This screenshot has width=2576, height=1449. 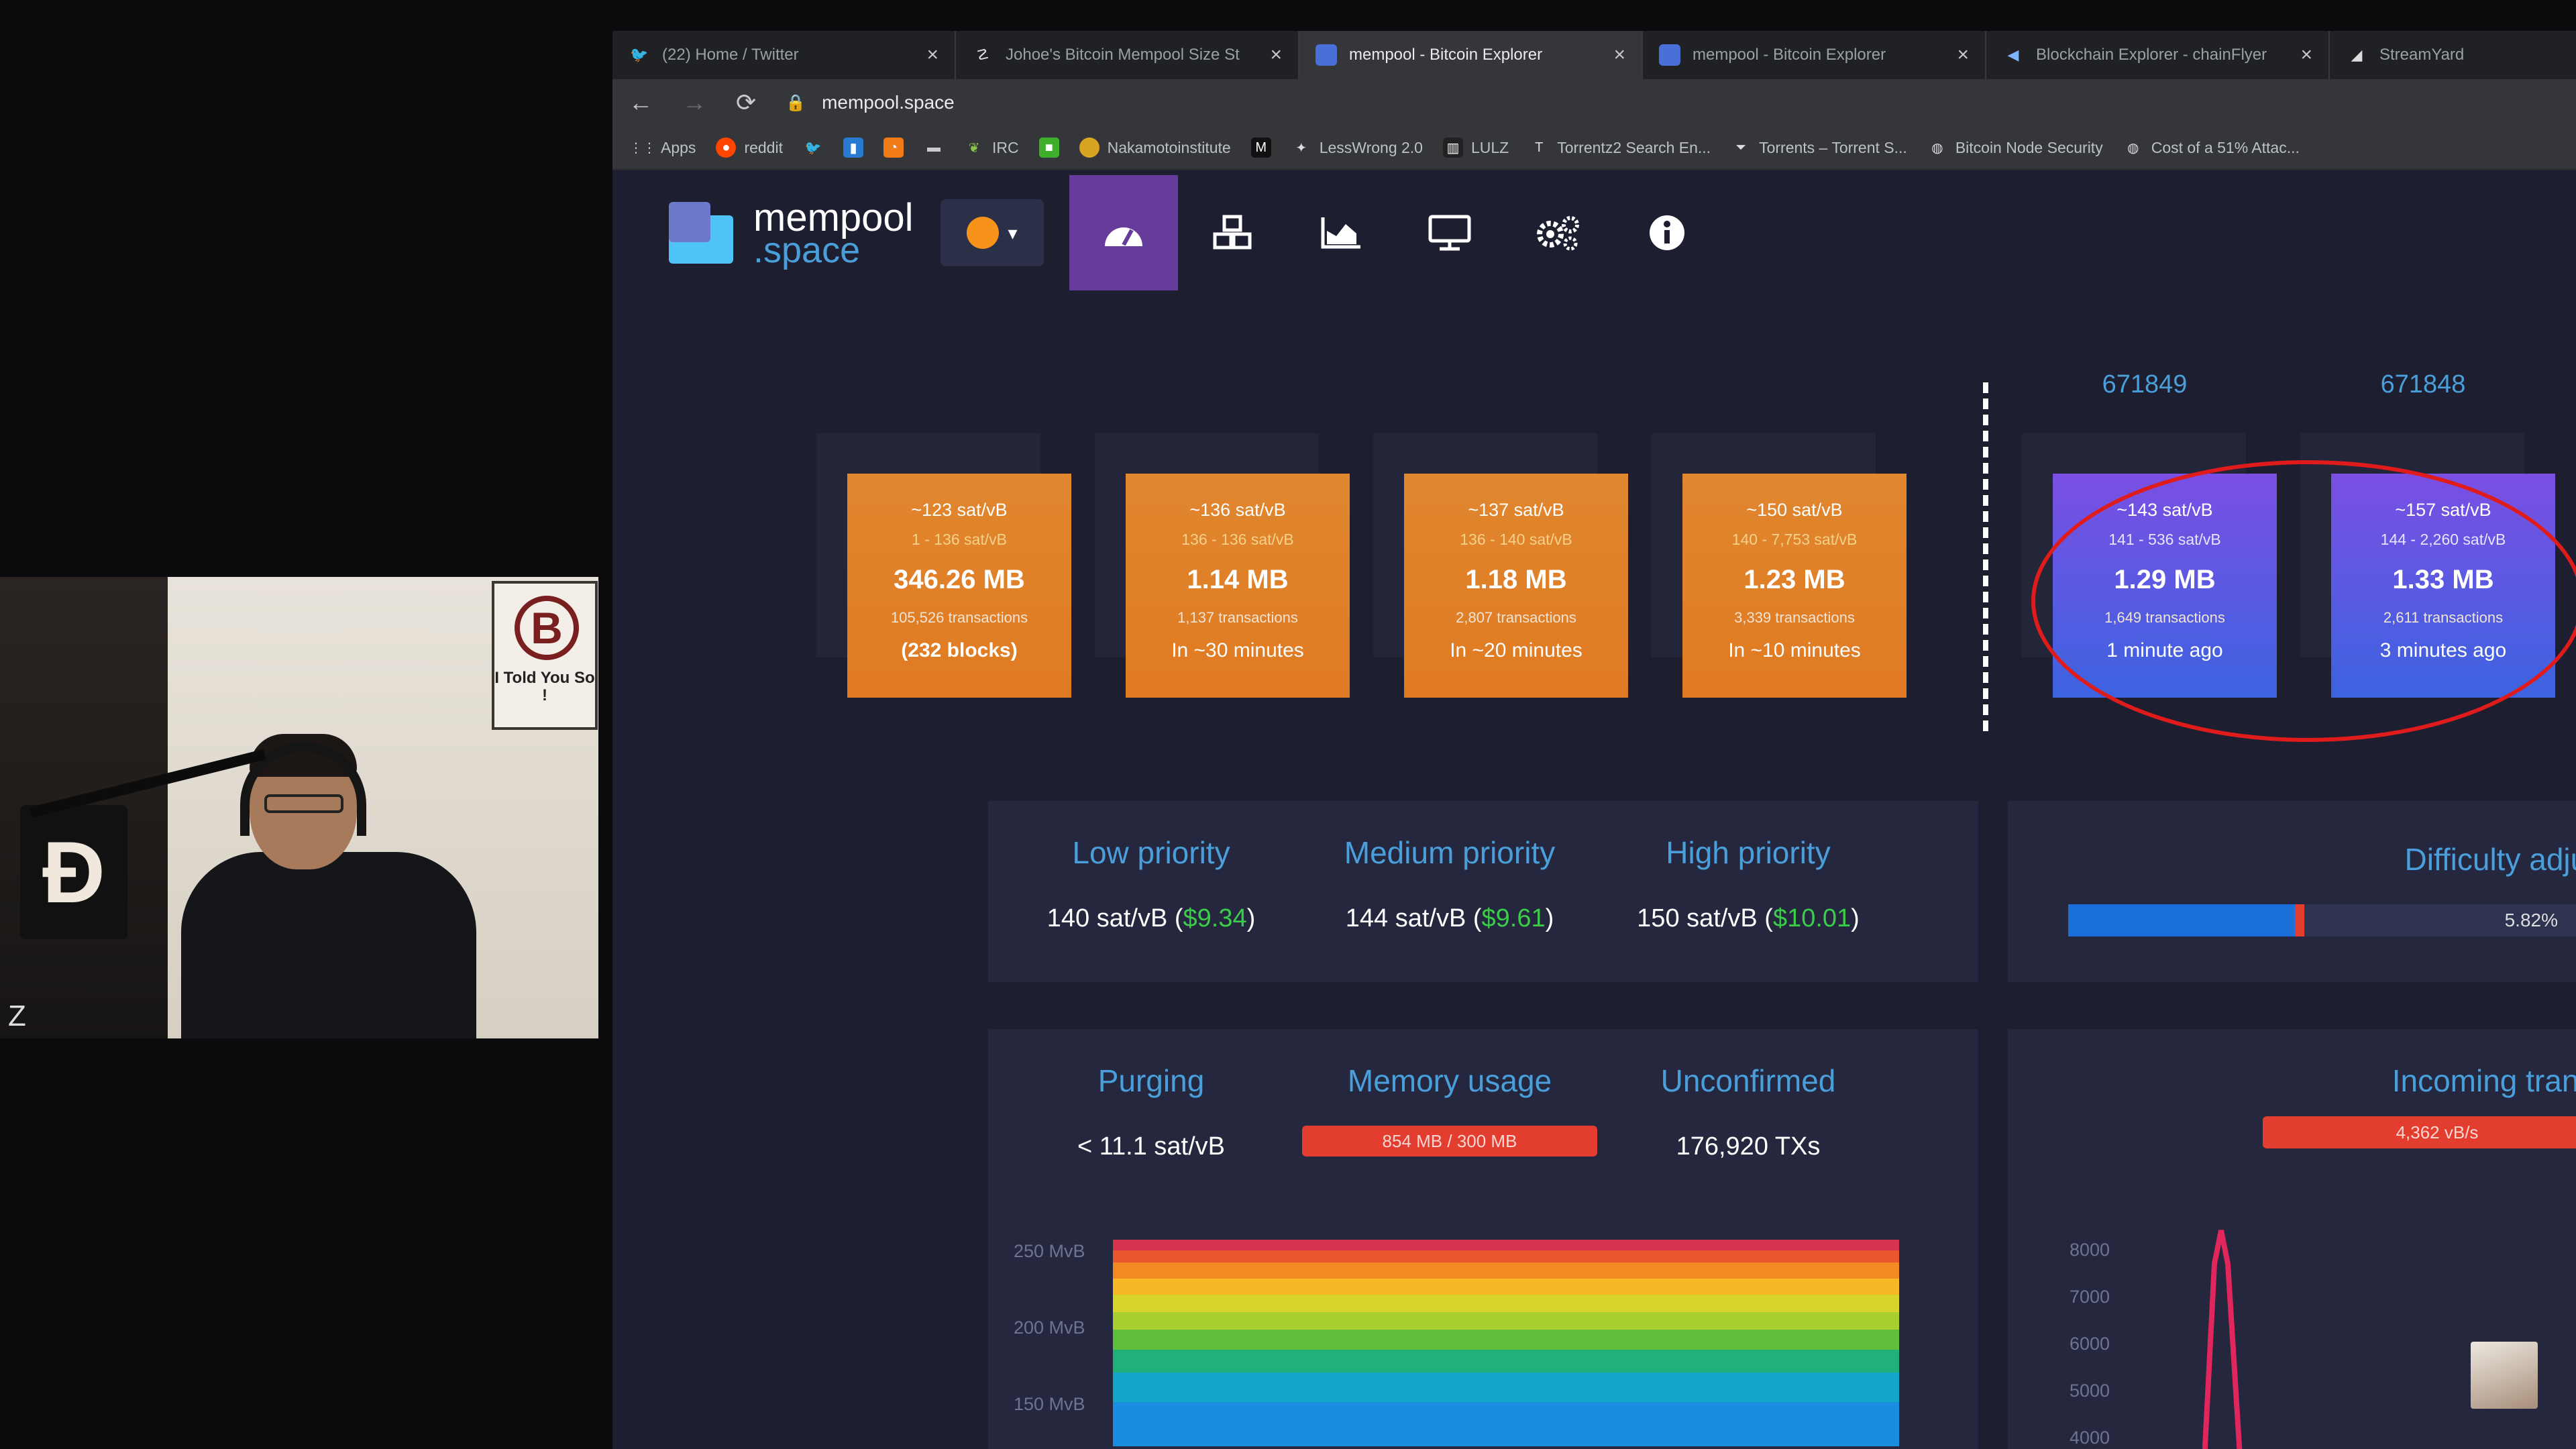 I want to click on stat-label: Unconfirmed, so click(x=1748, y=1080).